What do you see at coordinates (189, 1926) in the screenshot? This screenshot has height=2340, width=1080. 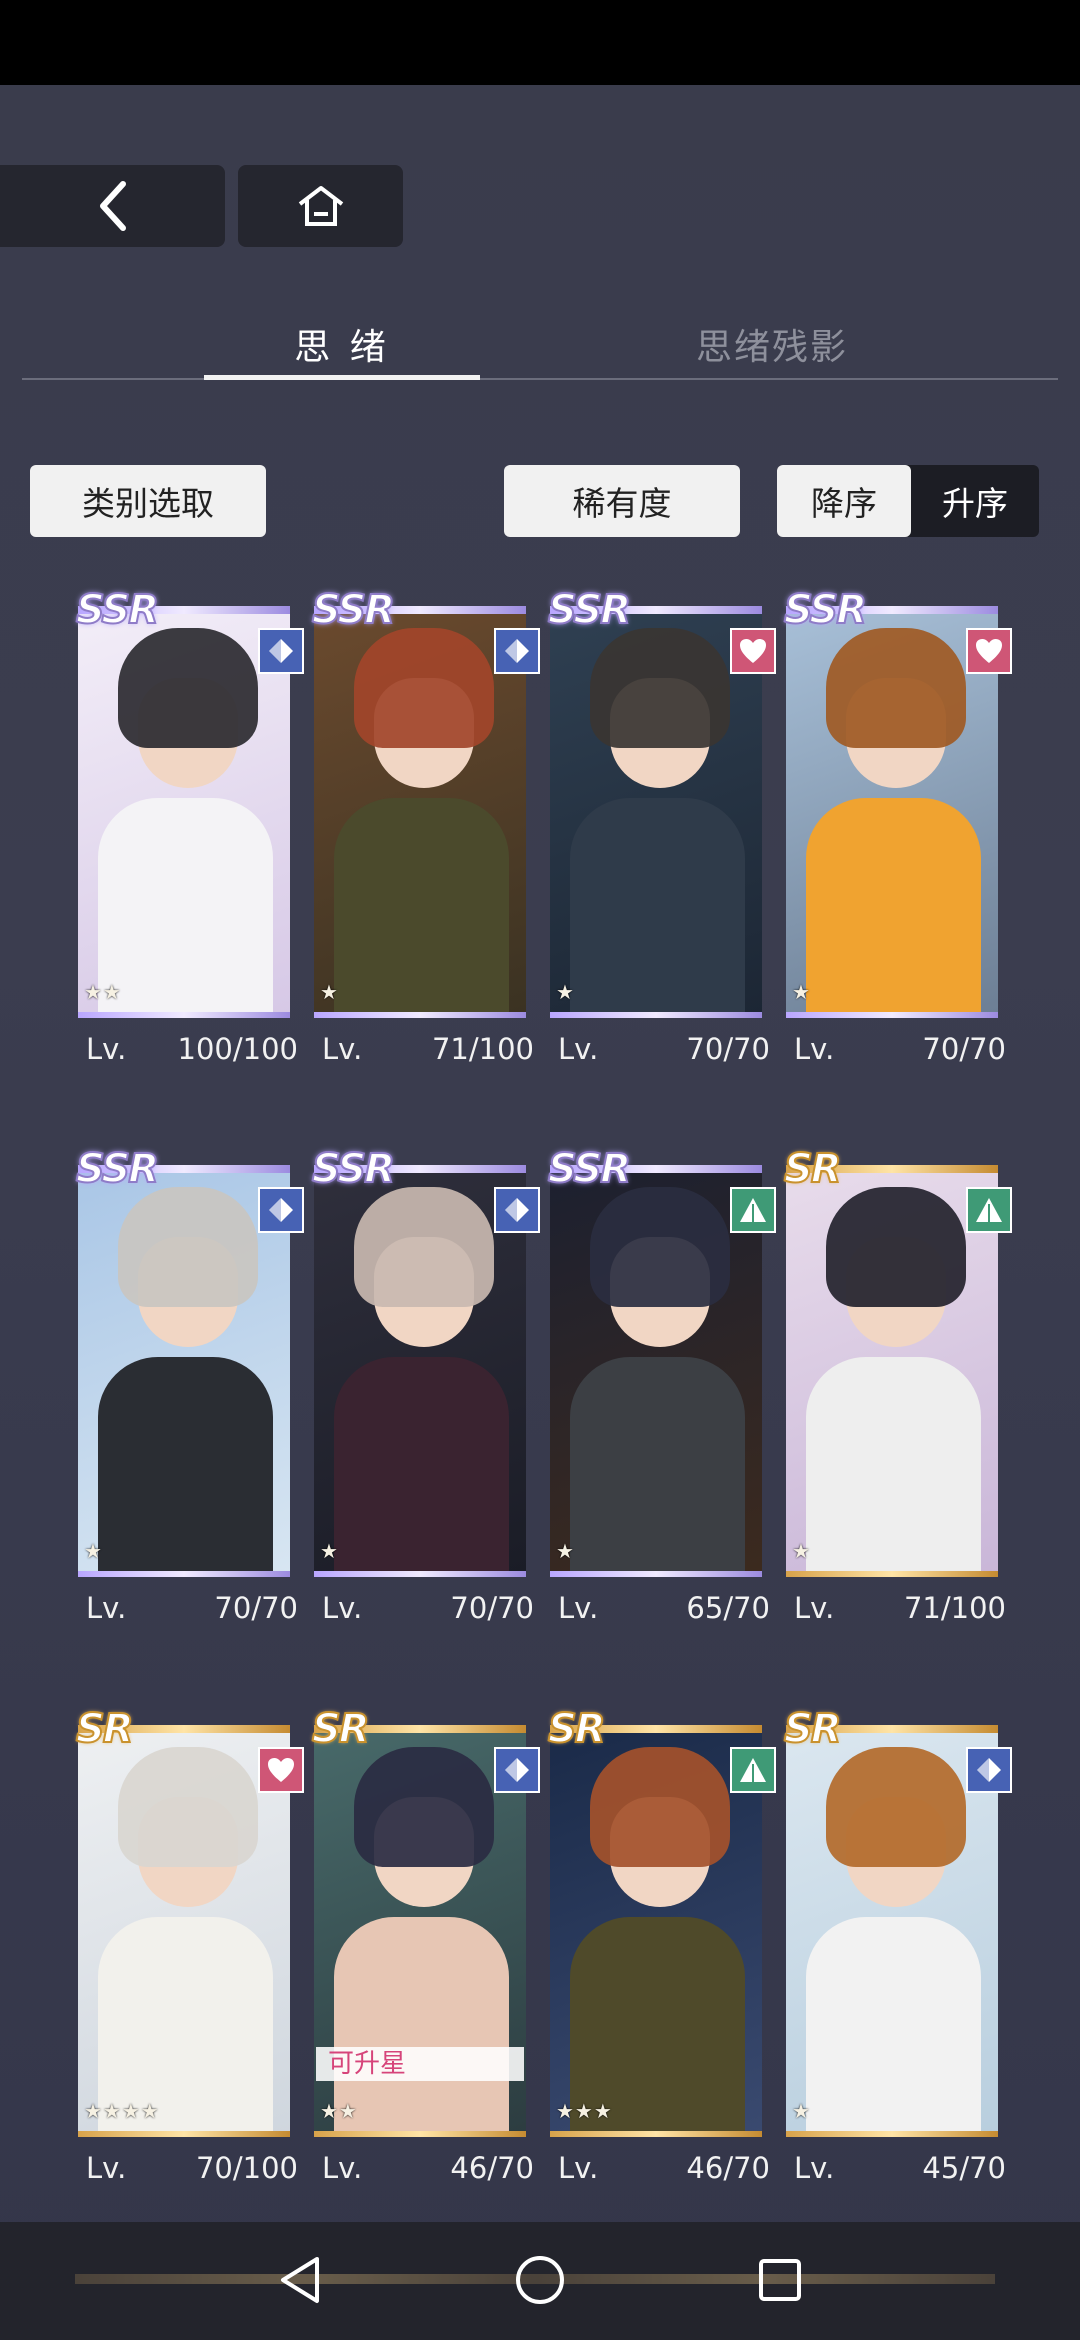 I see `memory-card: SR ★★★★` at bounding box center [189, 1926].